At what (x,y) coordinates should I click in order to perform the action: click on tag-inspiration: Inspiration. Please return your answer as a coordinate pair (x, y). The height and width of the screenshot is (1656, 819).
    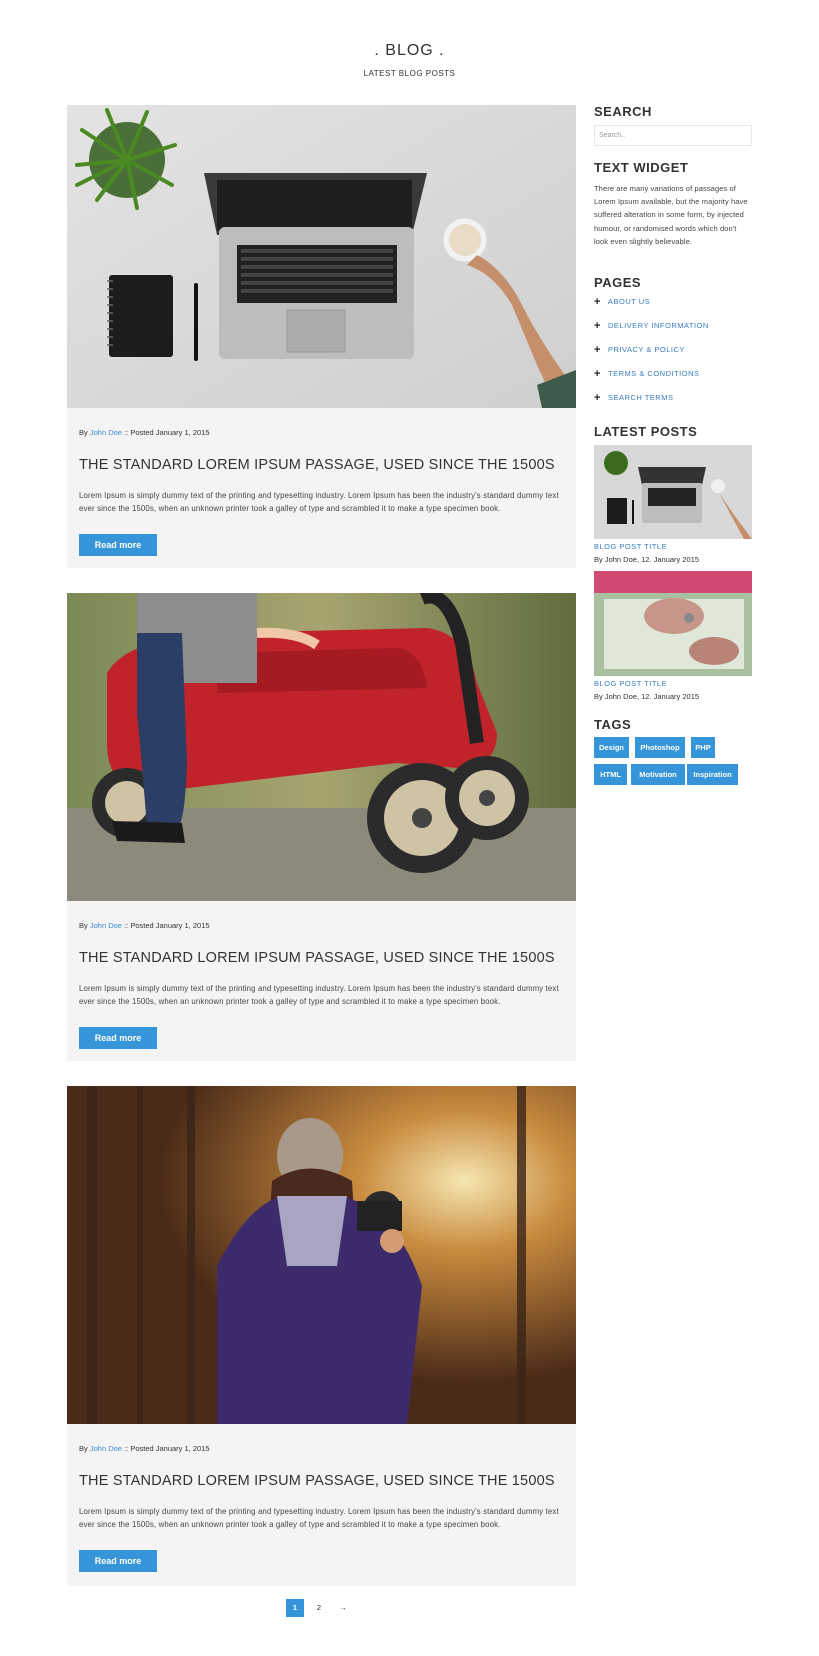
    Looking at the image, I should click on (712, 774).